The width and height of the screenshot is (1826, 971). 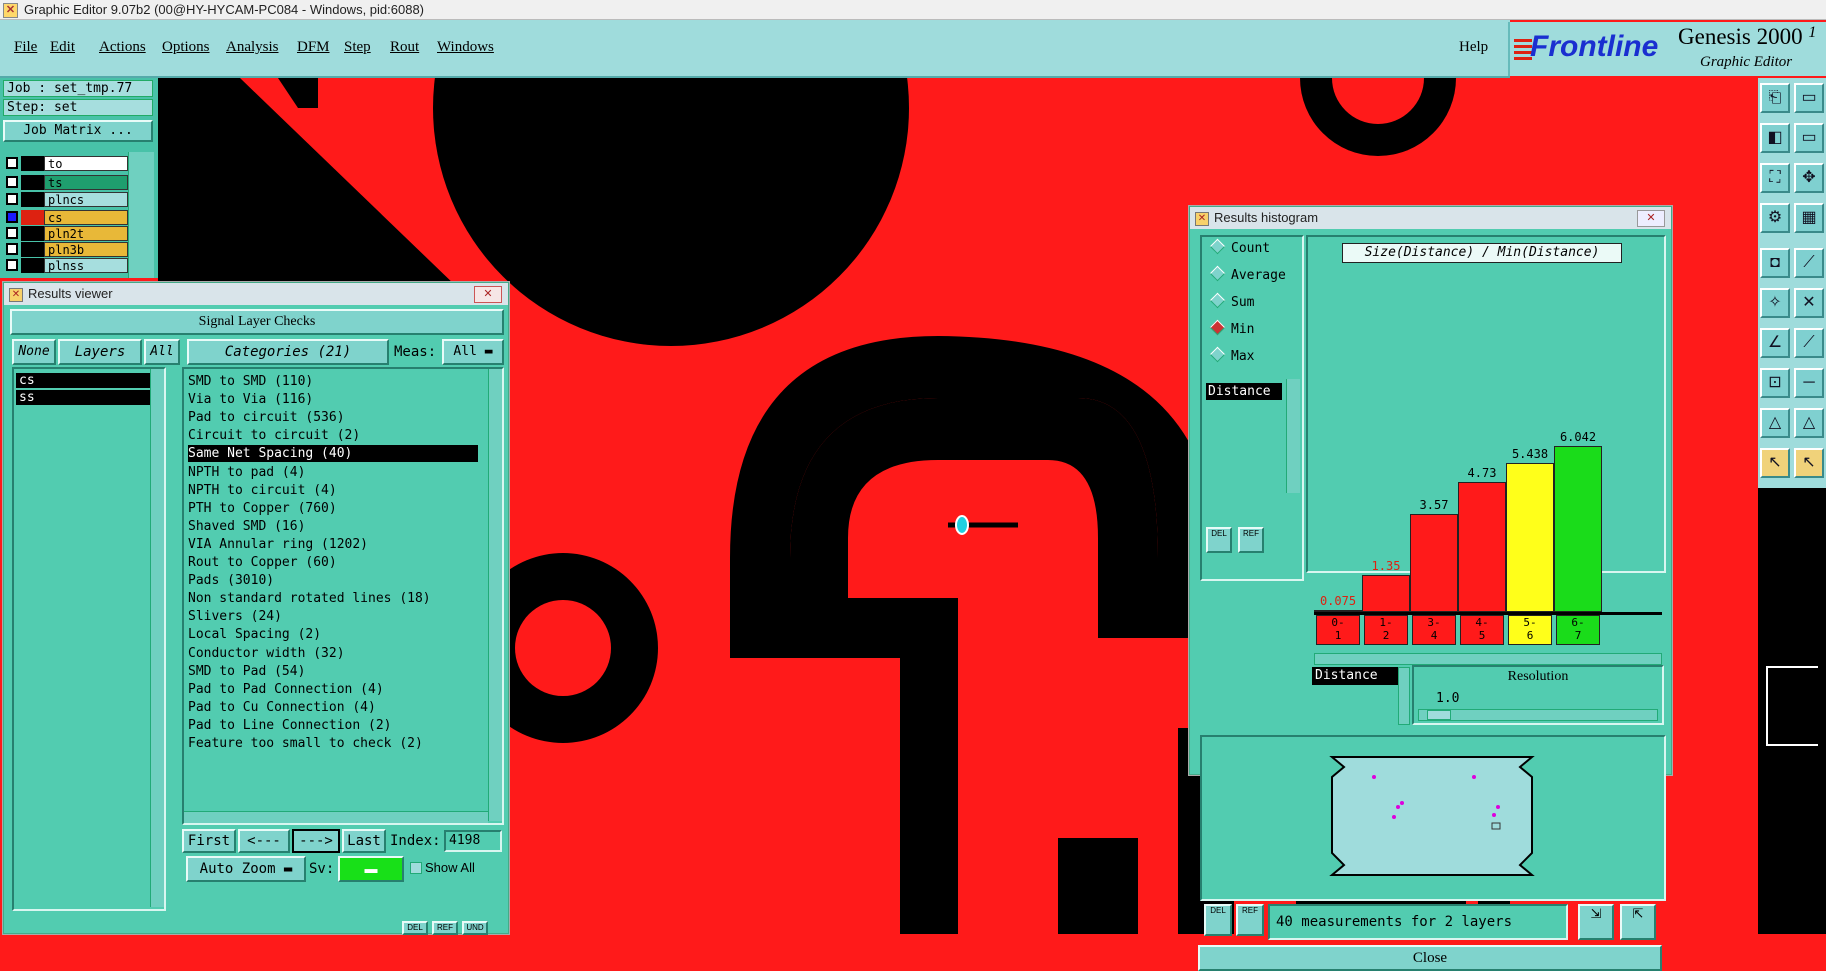 I want to click on export-icon: ⇲, so click(x=1596, y=922).